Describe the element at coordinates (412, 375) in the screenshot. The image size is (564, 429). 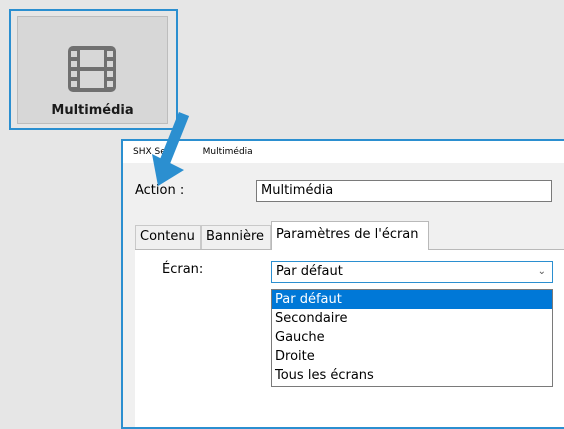
I see `option-tous-les-ecrans: Tous les écrans` at that location.